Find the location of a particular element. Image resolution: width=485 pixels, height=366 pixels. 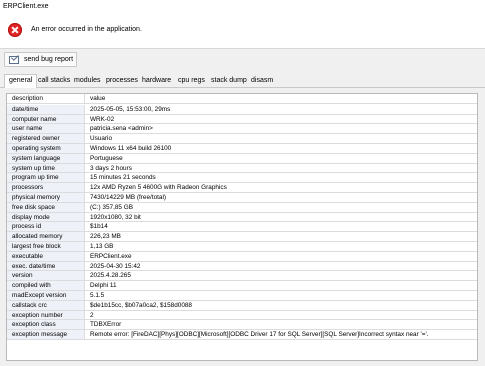

row-value: 1920x1080, 32 bit is located at coordinates (115, 217).